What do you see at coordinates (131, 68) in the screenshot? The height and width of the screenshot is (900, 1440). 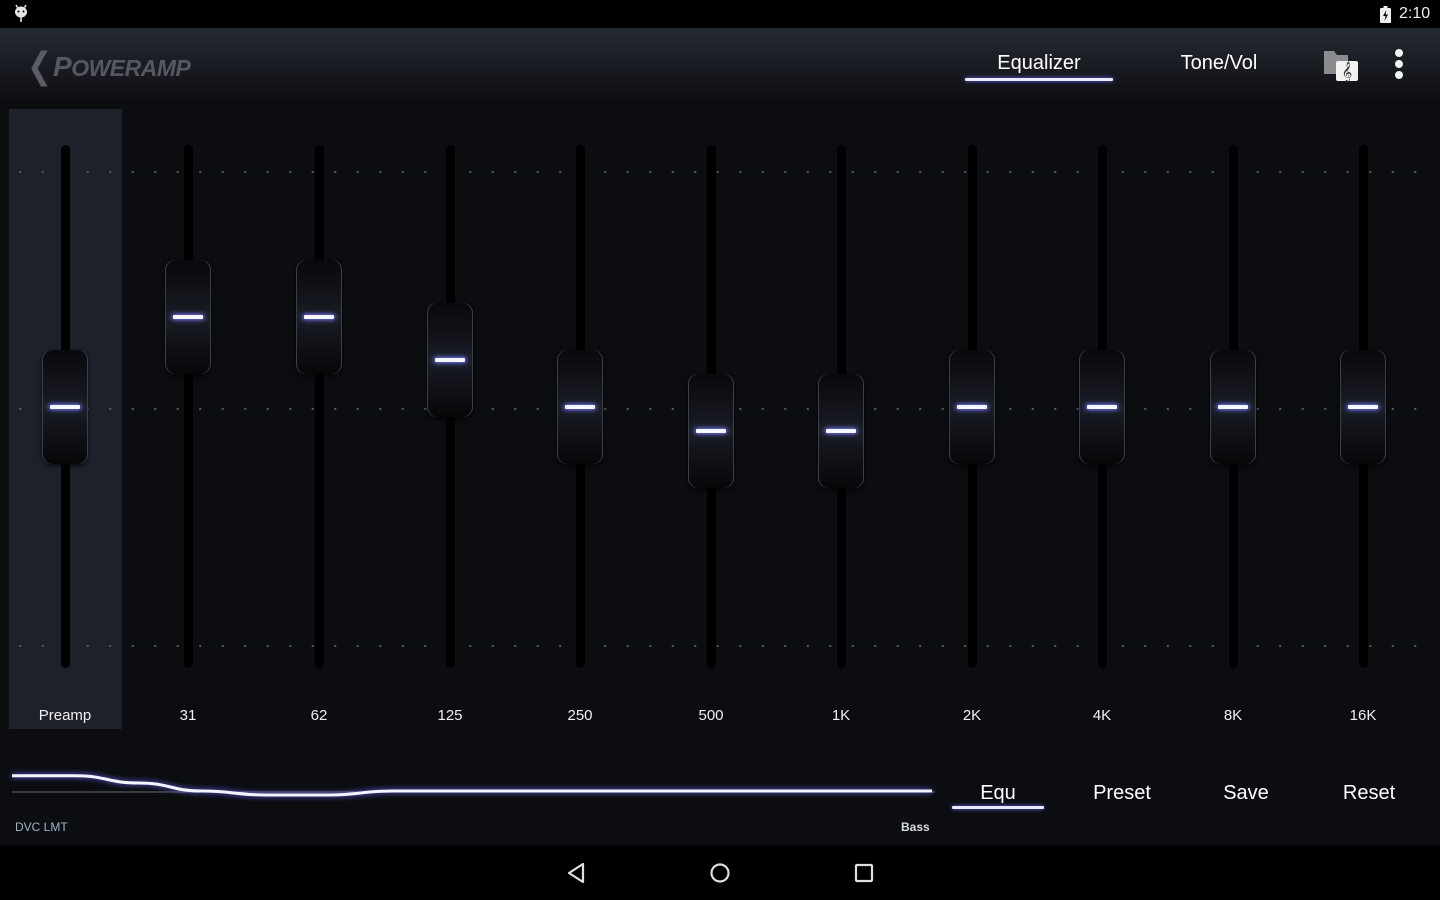 I see `logo-rest: OWERAMP` at bounding box center [131, 68].